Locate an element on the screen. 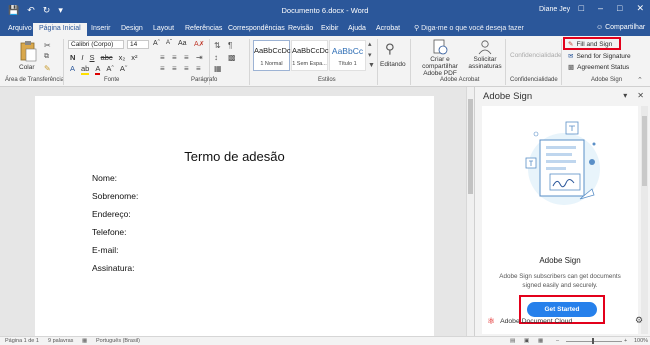  superscript-icon: x² is located at coordinates (134, 57).